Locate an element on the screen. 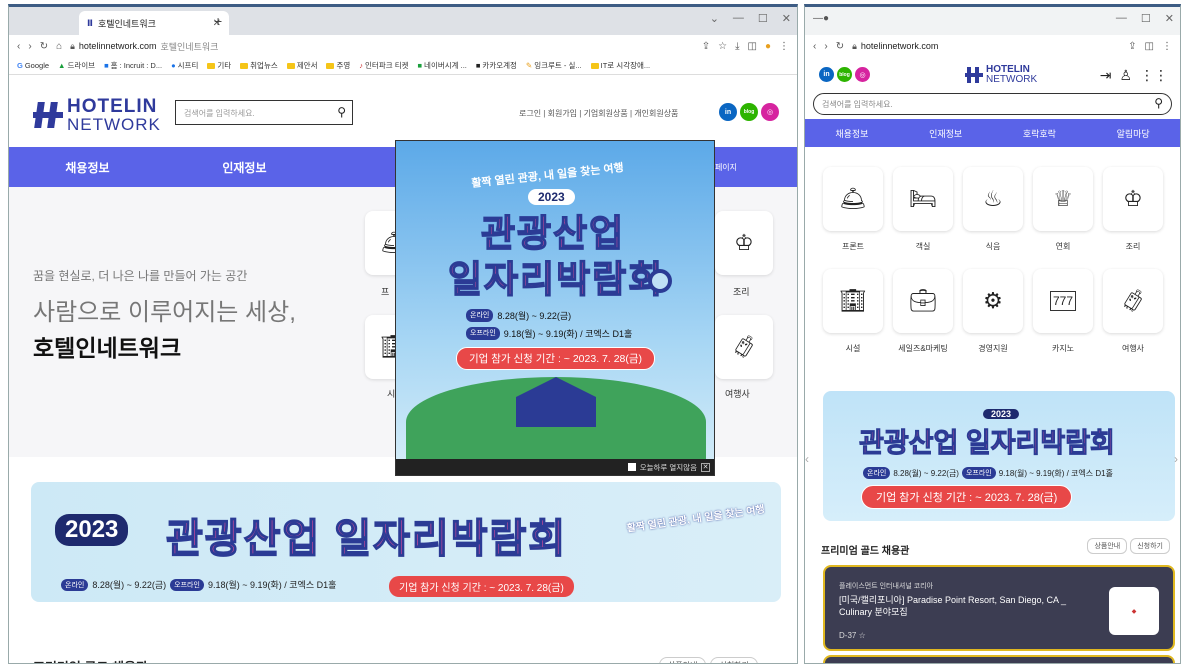  premium-buttons: 상품안내 신청하기 is located at coordinates (708, 660).